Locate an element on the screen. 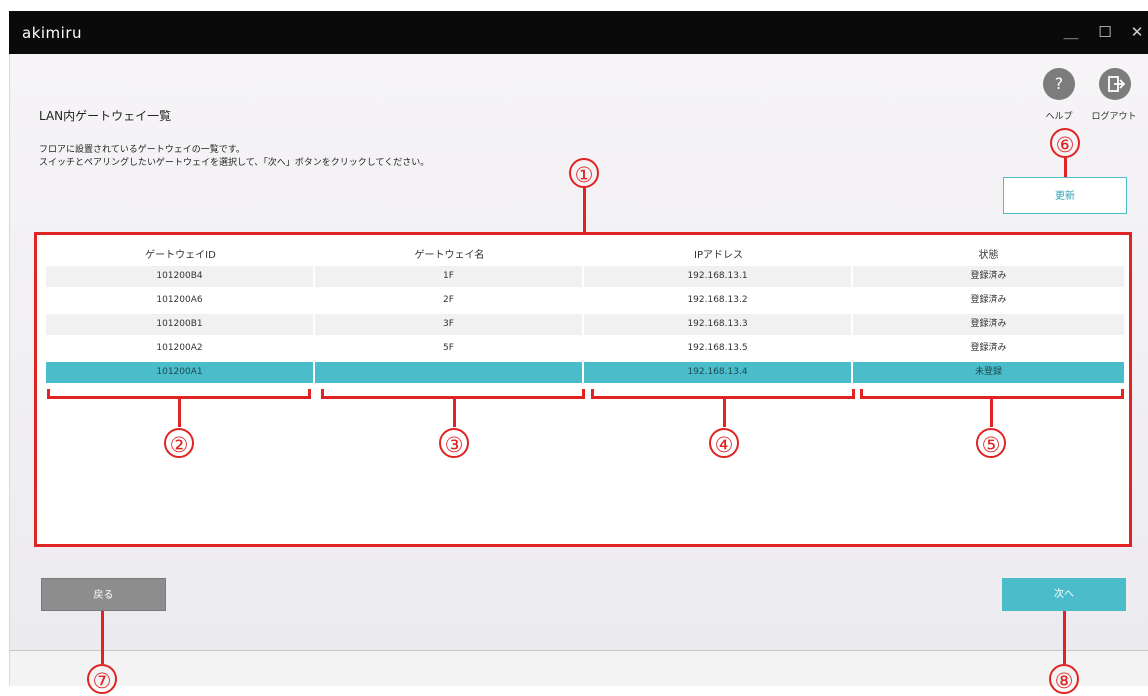 The width and height of the screenshot is (1148, 696). table-row-selected: 101200A1 192.168.13.4 未登録 is located at coordinates (585, 372).